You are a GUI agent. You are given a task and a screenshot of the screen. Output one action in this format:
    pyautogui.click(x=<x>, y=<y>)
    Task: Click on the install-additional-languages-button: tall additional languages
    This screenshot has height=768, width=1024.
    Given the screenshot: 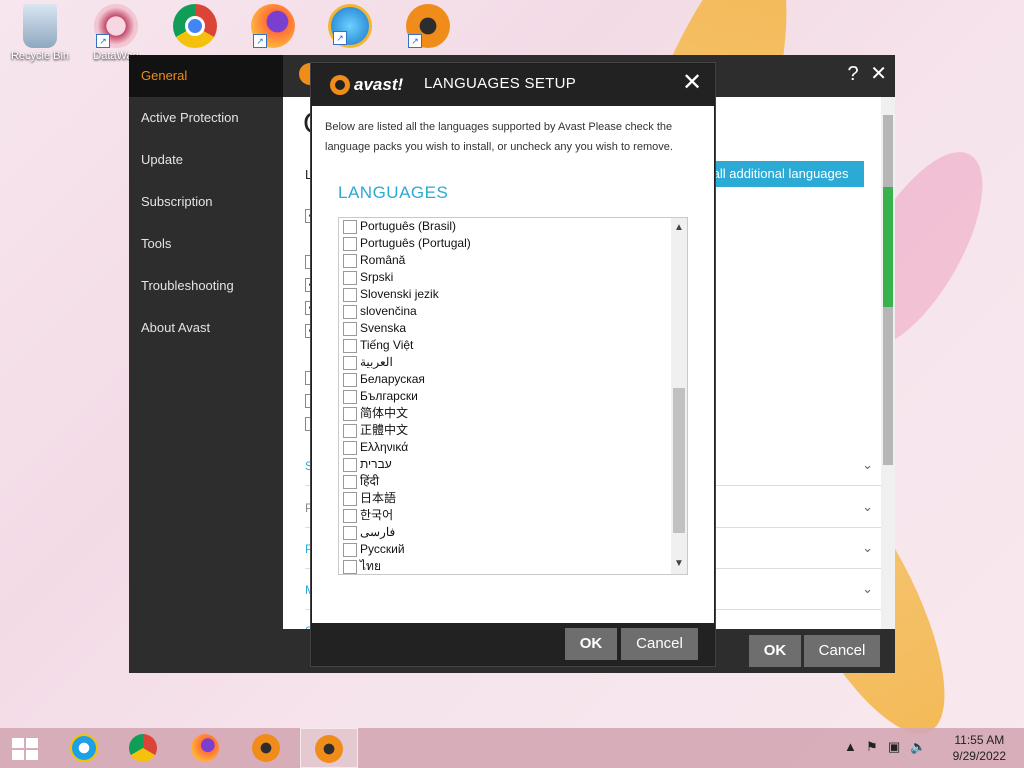 What is the action you would take?
    pyautogui.click(x=783, y=174)
    